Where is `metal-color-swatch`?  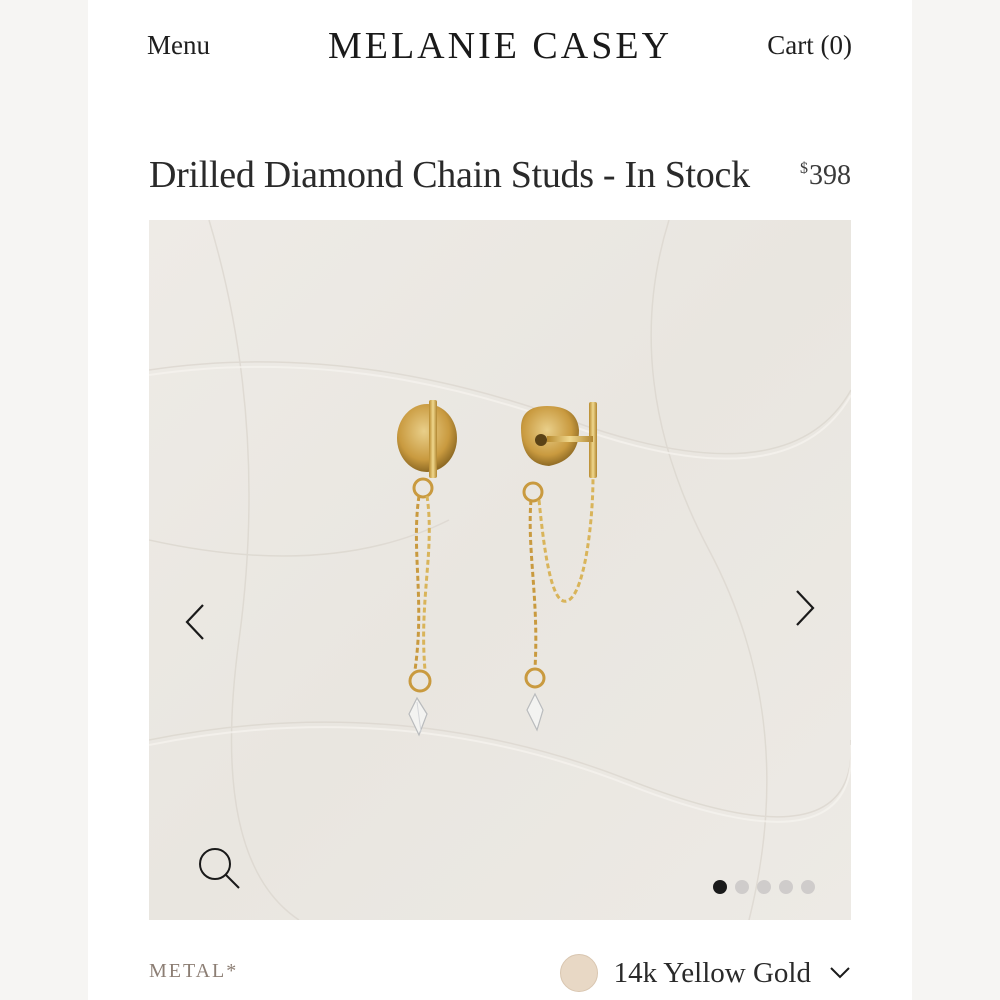 metal-color-swatch is located at coordinates (578, 973).